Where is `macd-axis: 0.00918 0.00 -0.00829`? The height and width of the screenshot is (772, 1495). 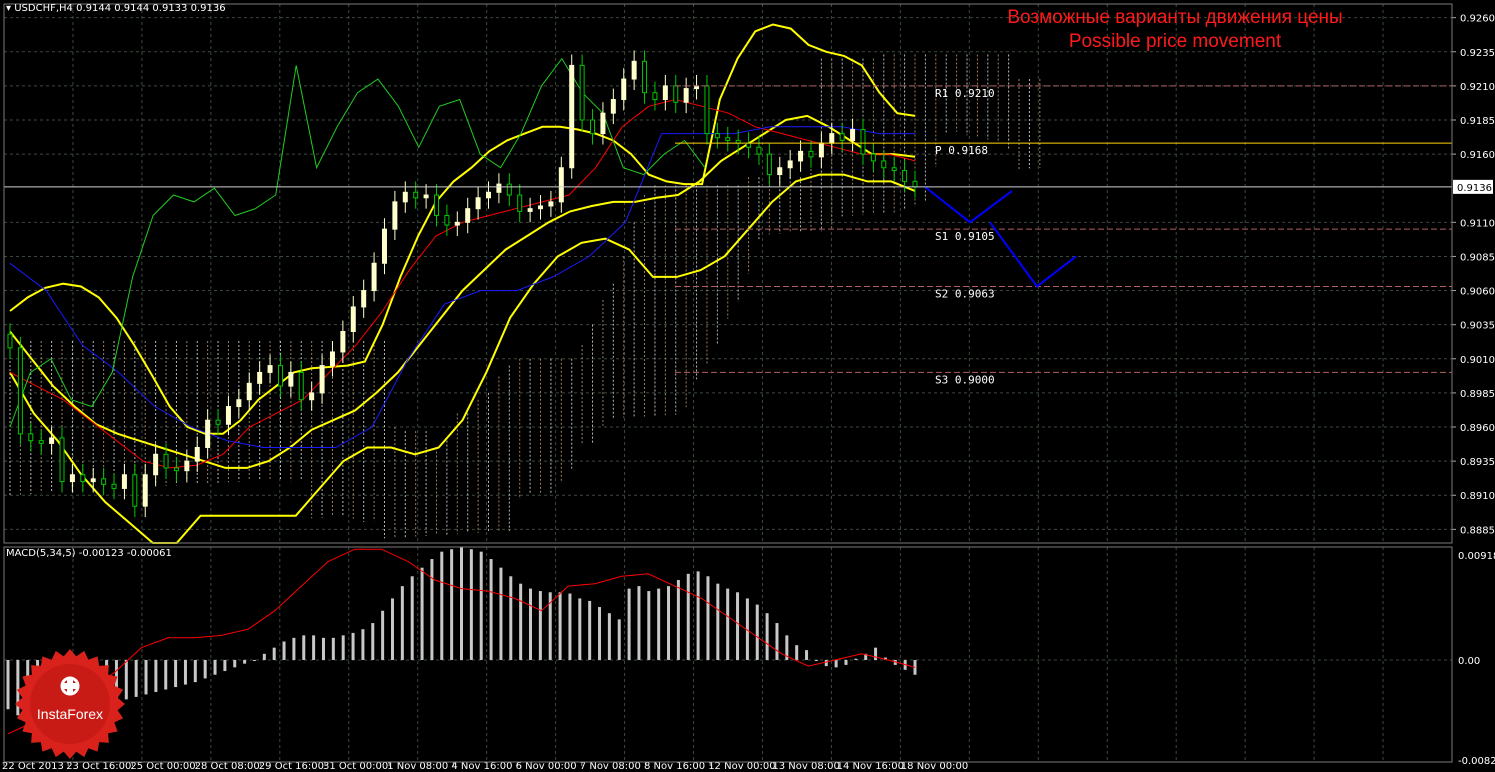 macd-axis: 0.00918 0.00 -0.00829 is located at coordinates (1476, 659).